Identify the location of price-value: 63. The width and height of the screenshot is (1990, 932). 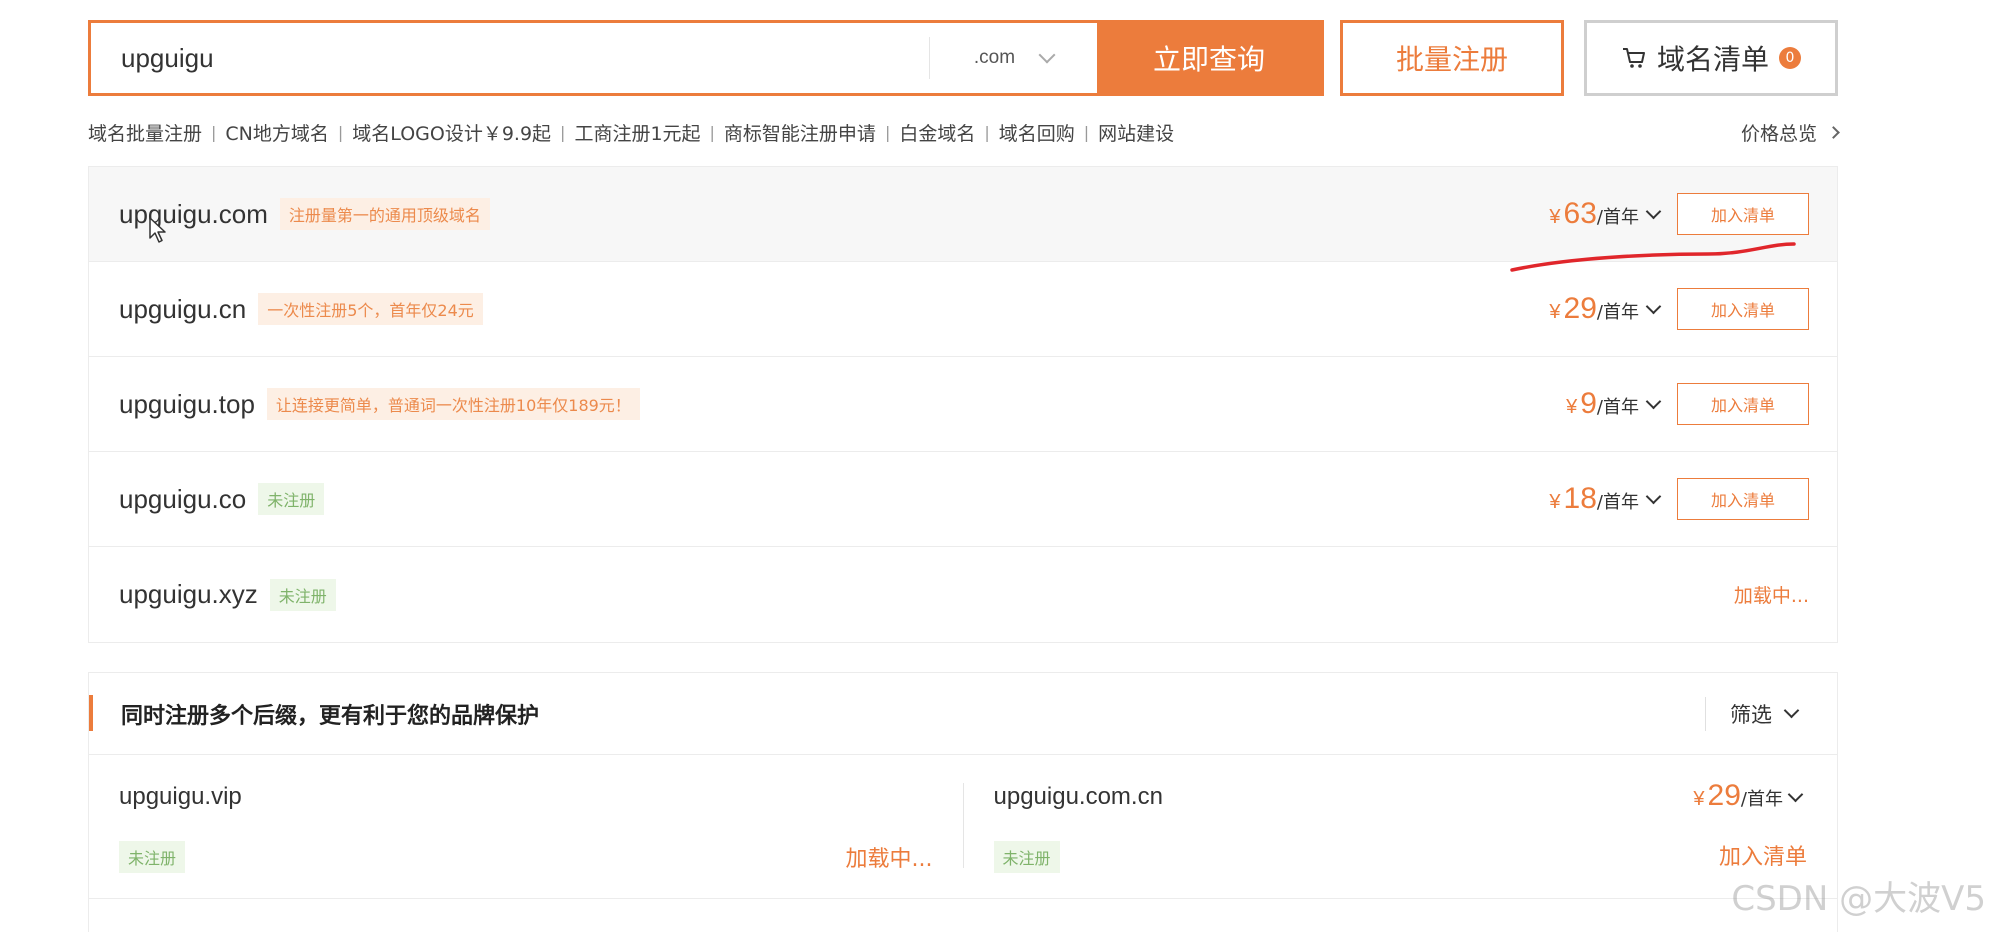
(1580, 213).